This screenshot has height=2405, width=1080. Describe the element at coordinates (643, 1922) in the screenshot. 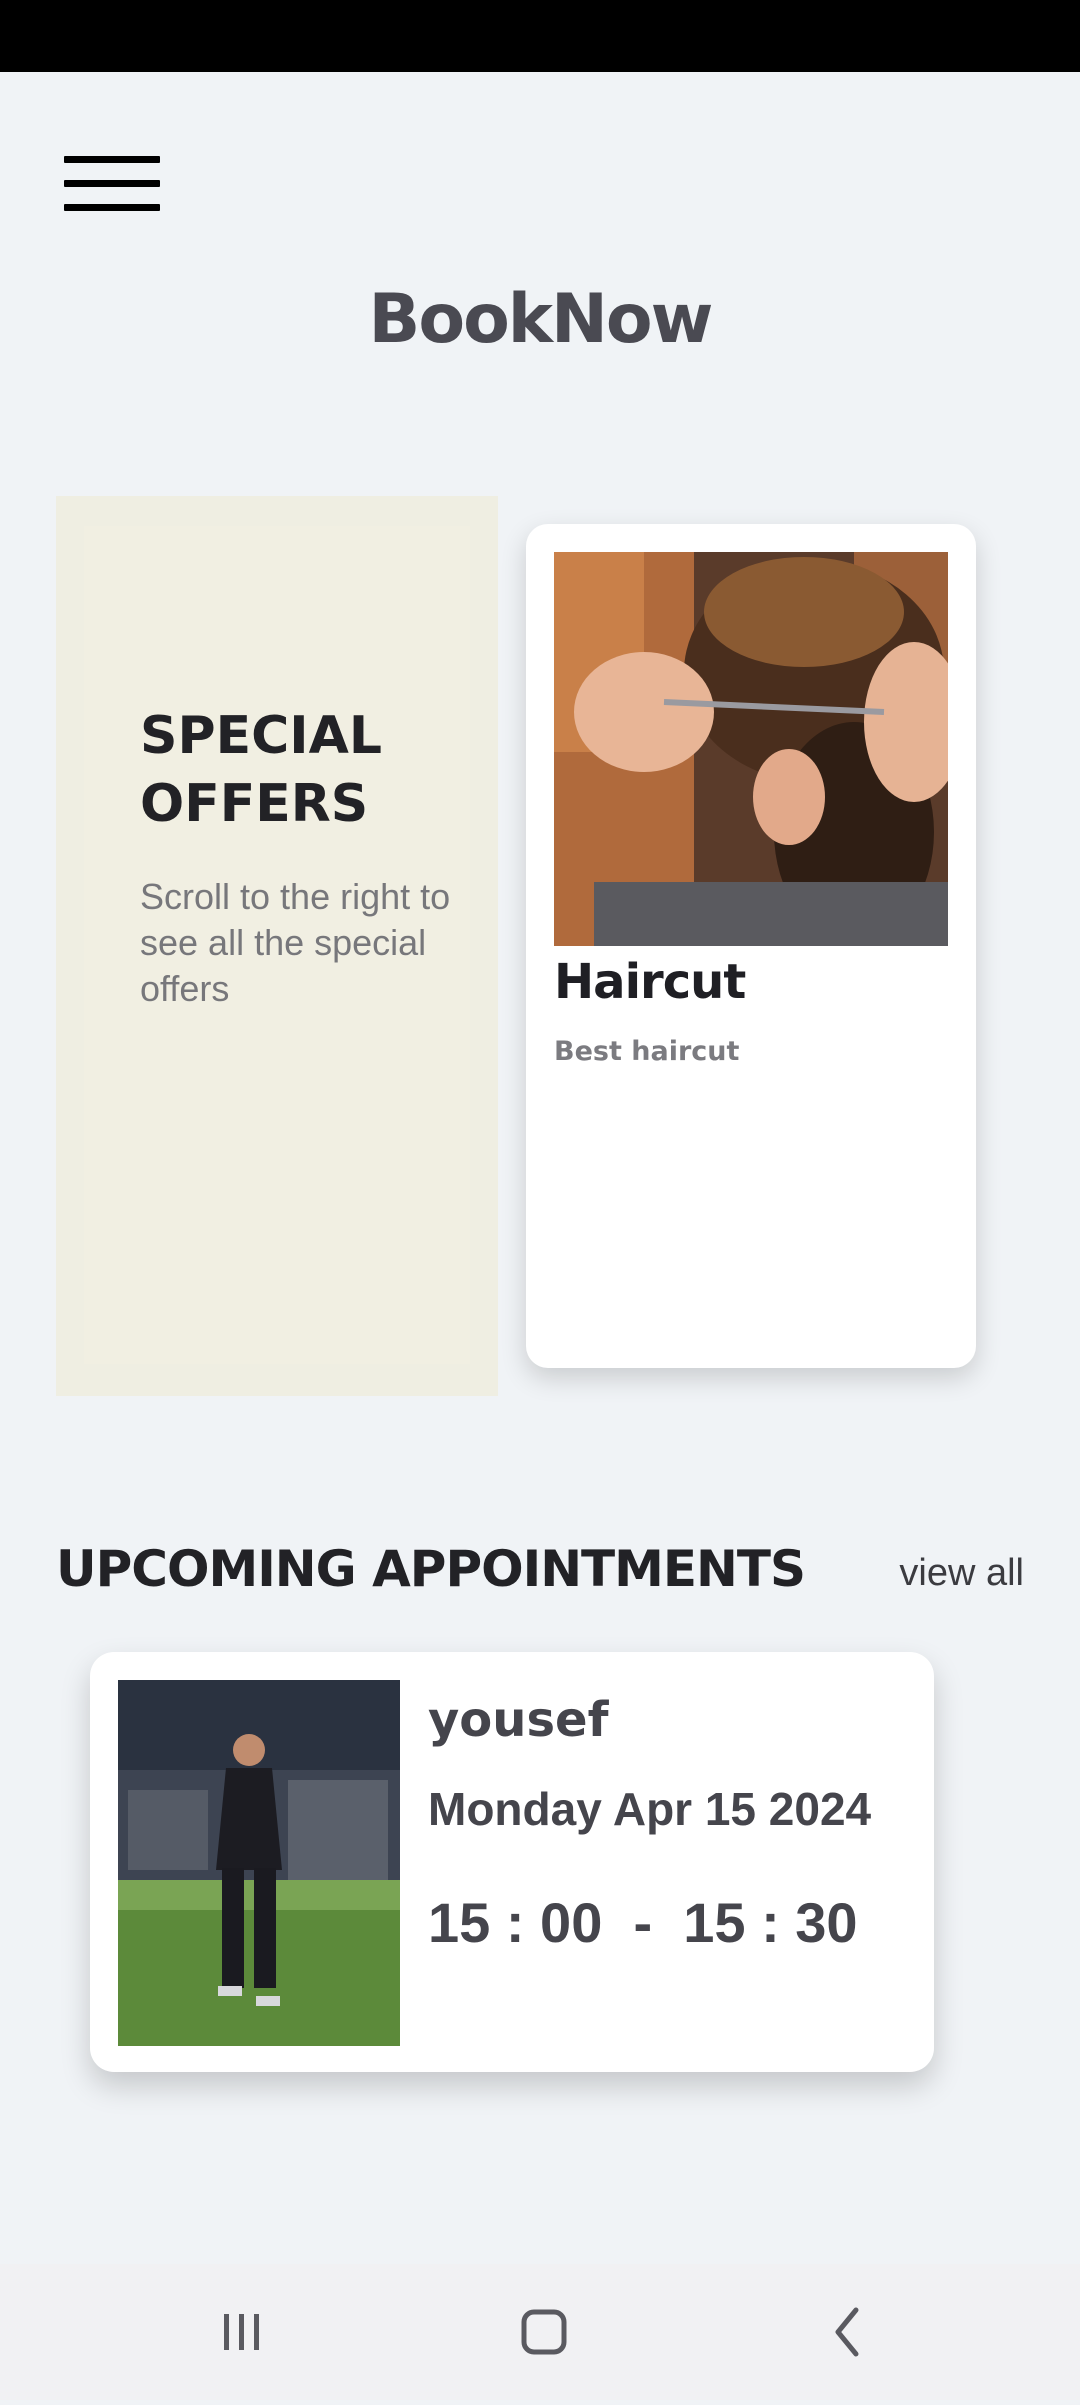

I see `appointment-time: 15 : 00 - 15 : 30` at that location.